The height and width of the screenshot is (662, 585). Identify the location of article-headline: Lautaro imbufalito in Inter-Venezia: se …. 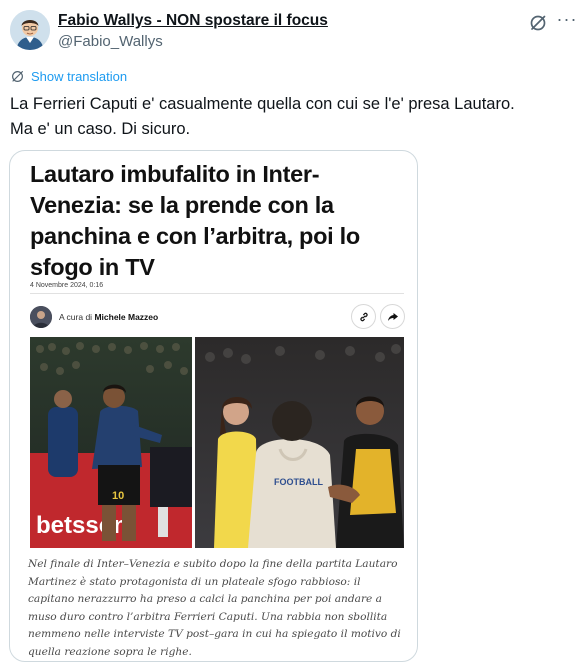
(195, 220).